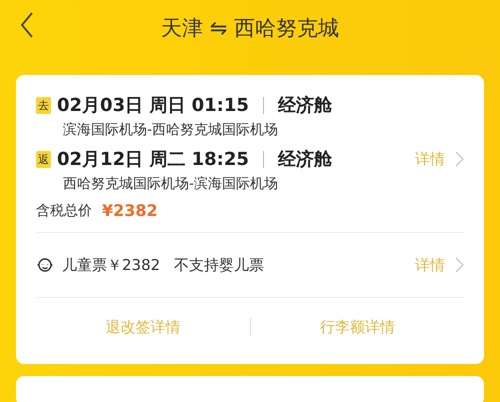  Describe the element at coordinates (111, 265) in the screenshot. I see `child-ticket-price: 儿童票￥2382` at that location.